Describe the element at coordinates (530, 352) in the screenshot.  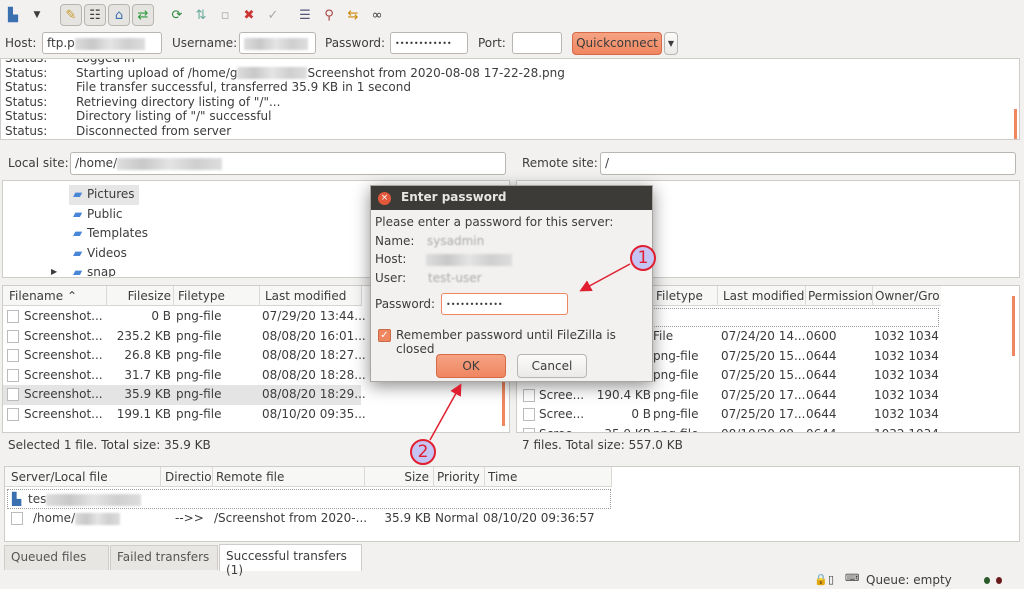
I see `annotation-arrows` at that location.